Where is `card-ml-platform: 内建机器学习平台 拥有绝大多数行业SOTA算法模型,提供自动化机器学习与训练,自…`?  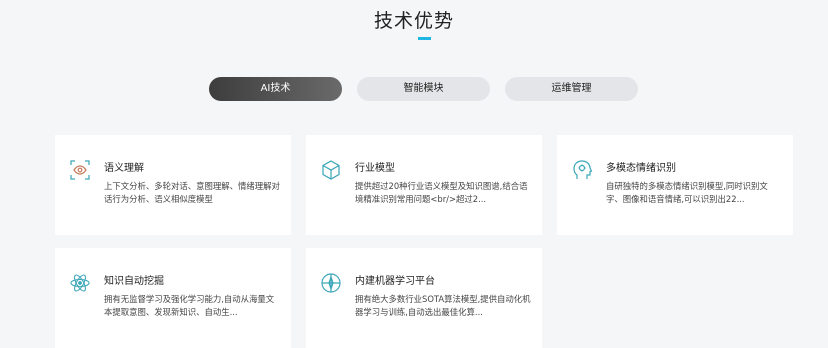 card-ml-platform: 内建机器学习平台 拥有绝大多数行业SOTA算法模型,提供自动化机器学习与训练,自… is located at coordinates (424, 298).